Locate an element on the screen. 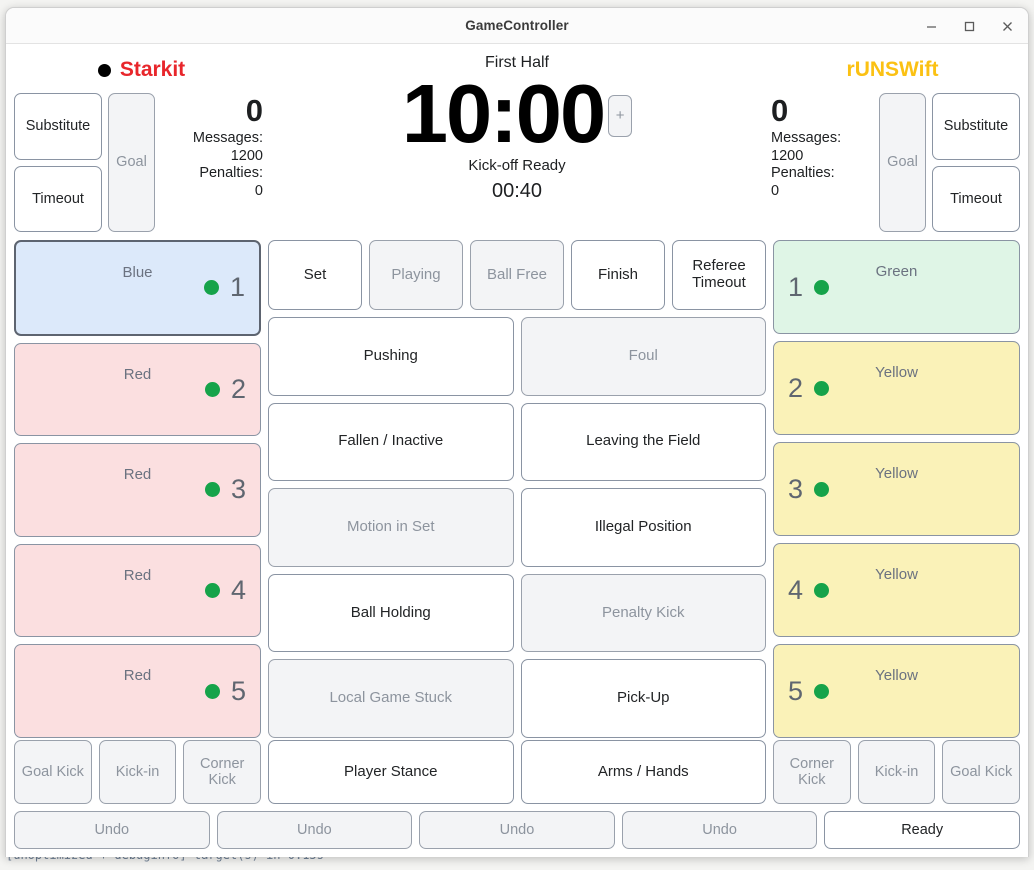  state-button-row: Set Playing Ball Free Finish Referee Timeout is located at coordinates (517, 275).